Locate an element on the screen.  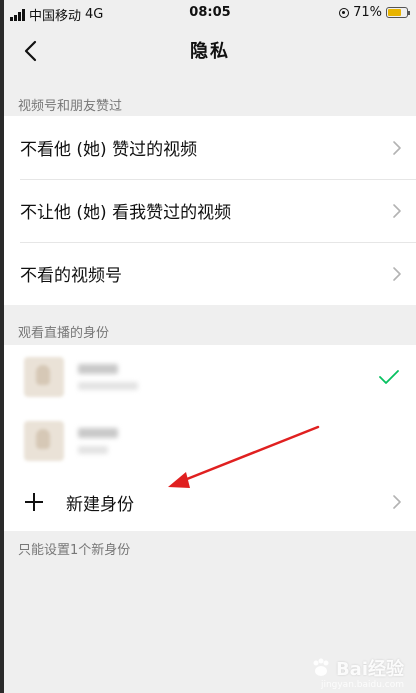
identity-limit-note: 只能设置1个新身份 is located at coordinates (74, 550).